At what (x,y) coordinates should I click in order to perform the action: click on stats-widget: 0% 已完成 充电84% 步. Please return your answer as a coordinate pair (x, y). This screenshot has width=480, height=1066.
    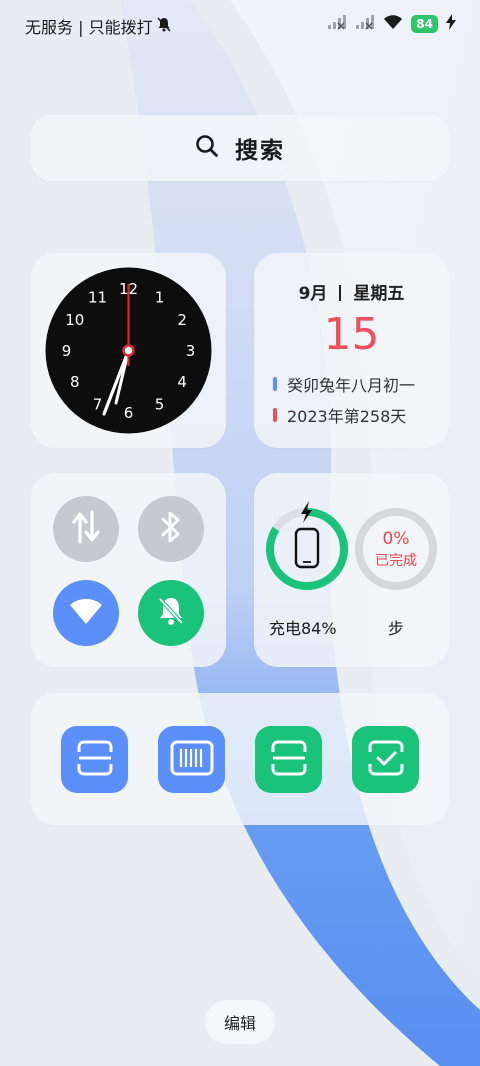
    Looking at the image, I should click on (351, 570).